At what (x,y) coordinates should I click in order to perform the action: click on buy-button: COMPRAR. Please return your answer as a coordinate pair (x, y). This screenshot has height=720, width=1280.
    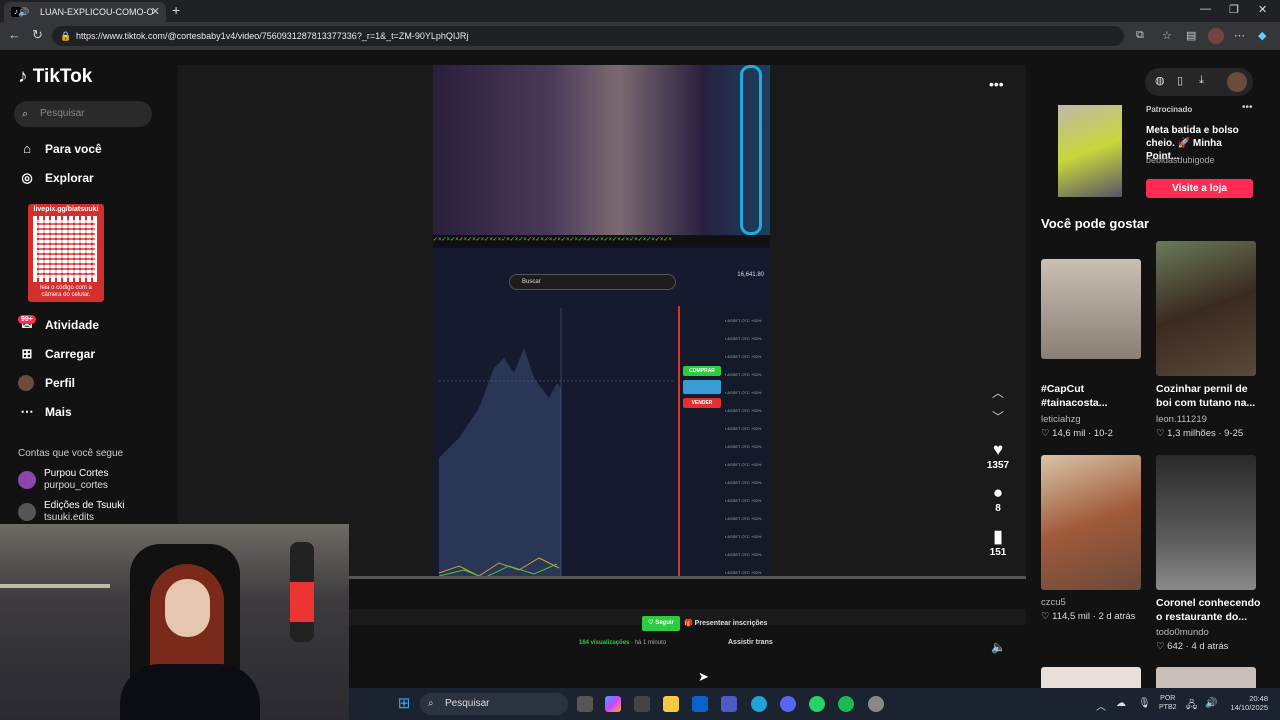
    Looking at the image, I should click on (702, 371).